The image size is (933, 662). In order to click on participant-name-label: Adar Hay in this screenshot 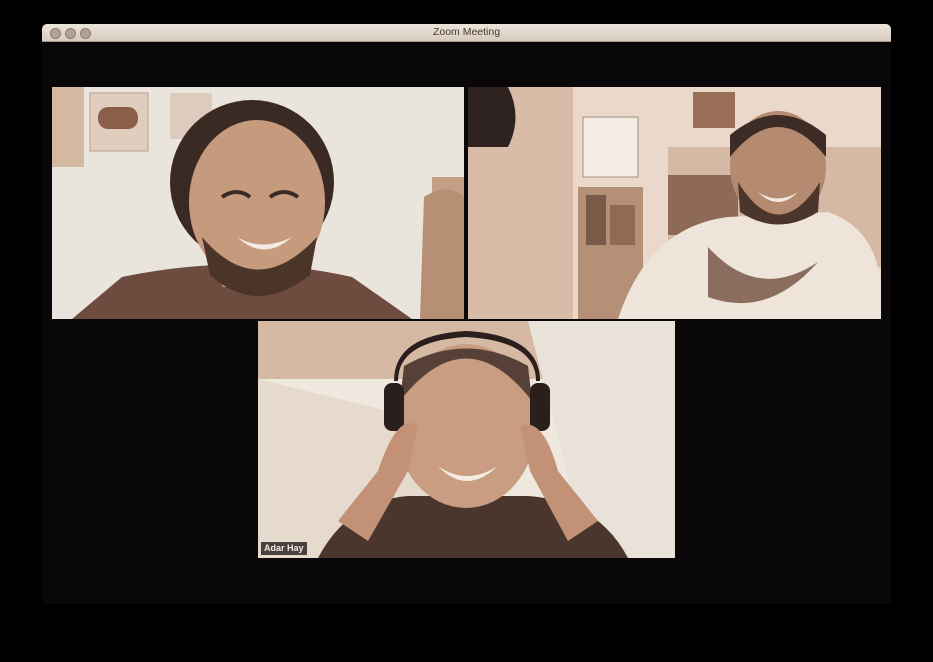, I will do `click(284, 548)`.